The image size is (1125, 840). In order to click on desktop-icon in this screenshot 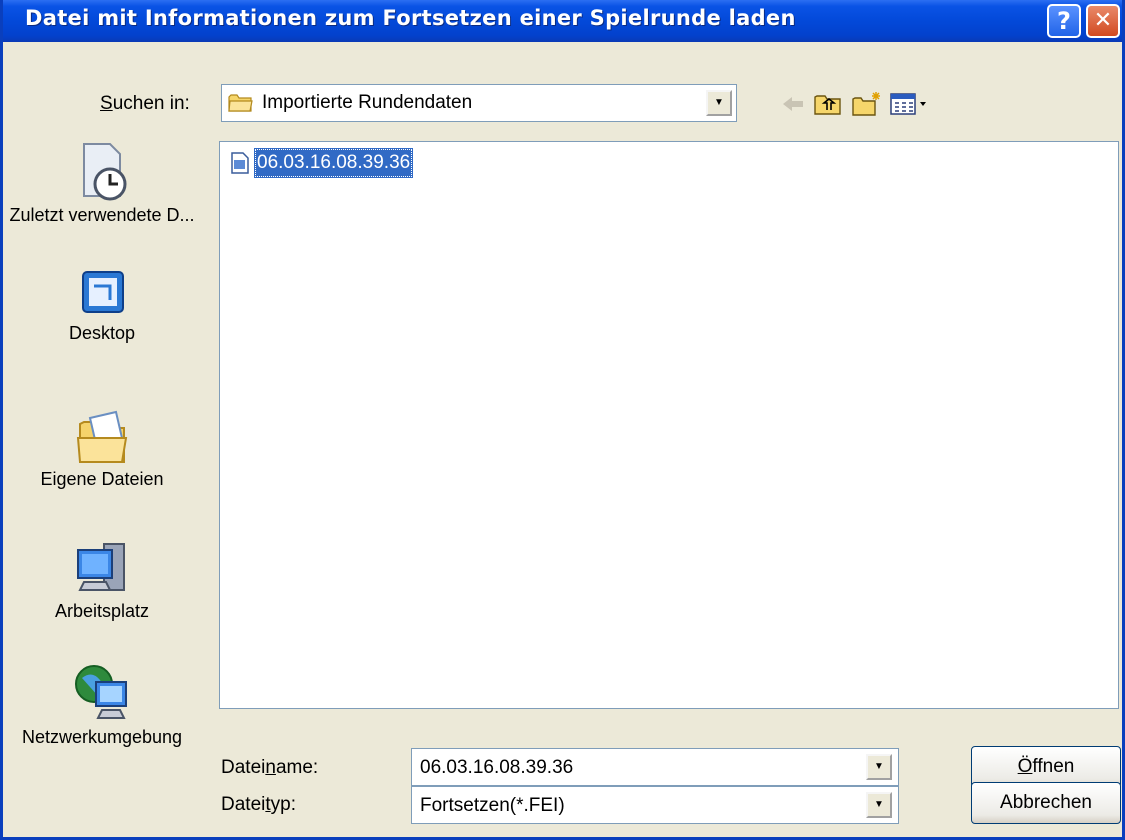, I will do `click(103, 292)`.